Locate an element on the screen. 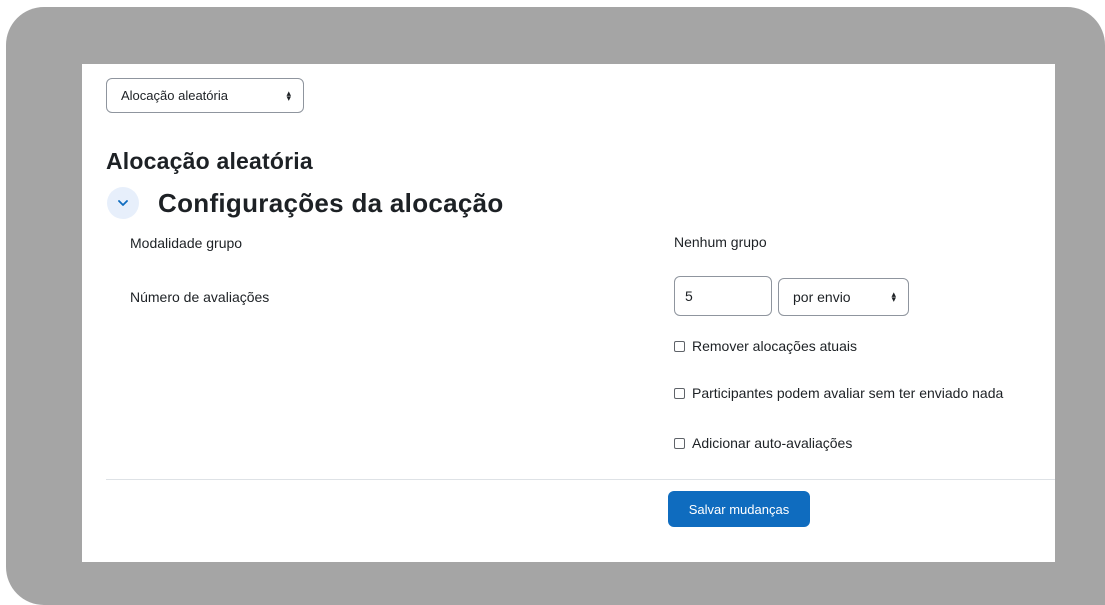  chevron-down-icon is located at coordinates (123, 203).